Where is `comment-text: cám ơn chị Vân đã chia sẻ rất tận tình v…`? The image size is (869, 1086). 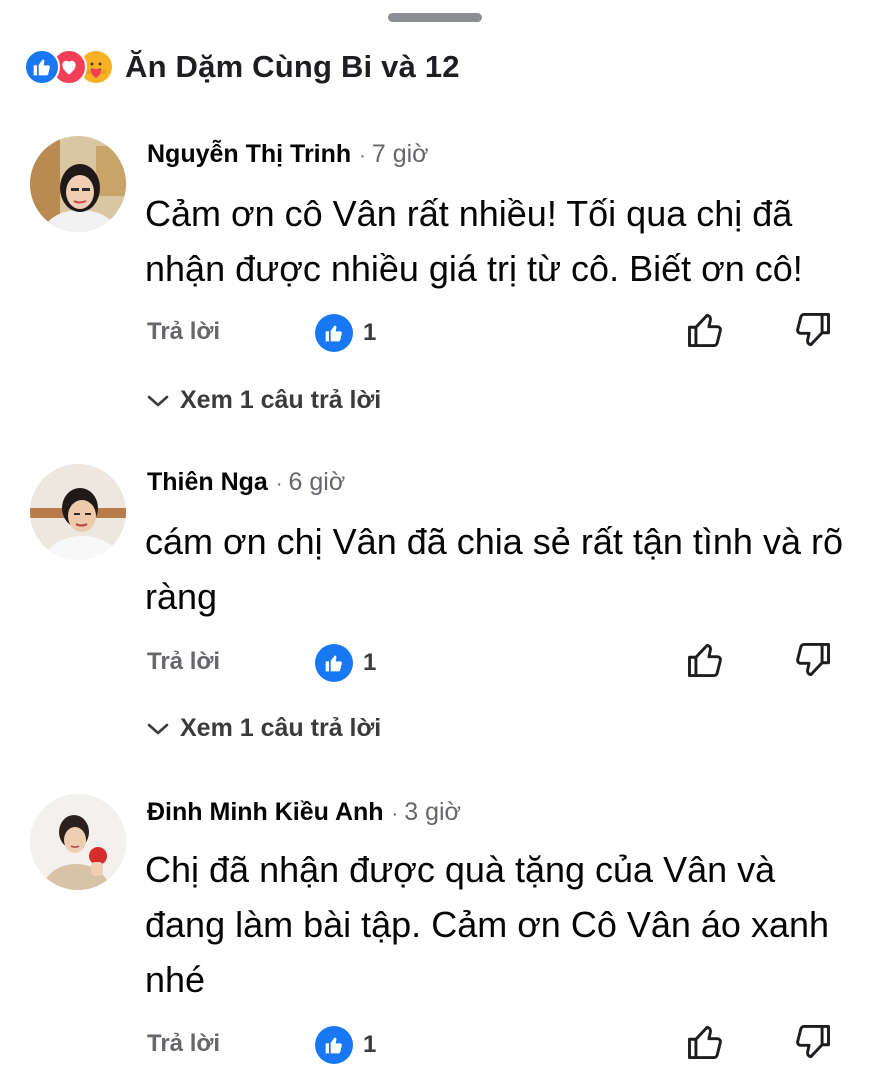
comment-text: cám ơn chị Vân đã chia sẻ rất tận tình v… is located at coordinates (494, 569).